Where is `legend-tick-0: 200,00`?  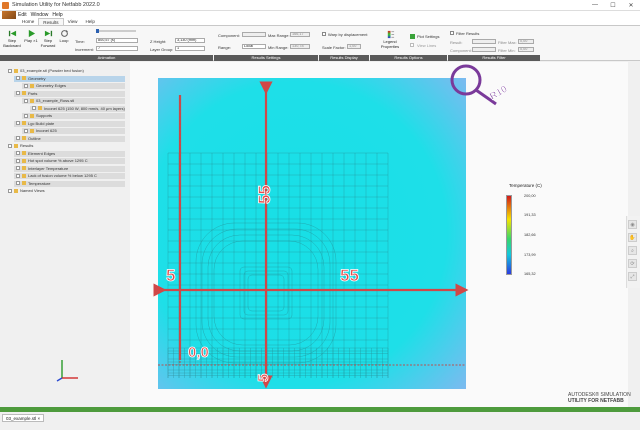
legend-tick-0: 200,00 is located at coordinates (530, 196).